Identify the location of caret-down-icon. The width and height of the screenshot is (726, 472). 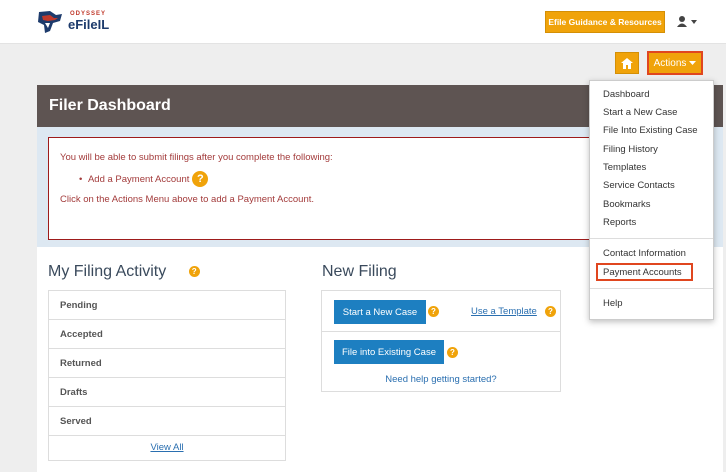
(693, 62).